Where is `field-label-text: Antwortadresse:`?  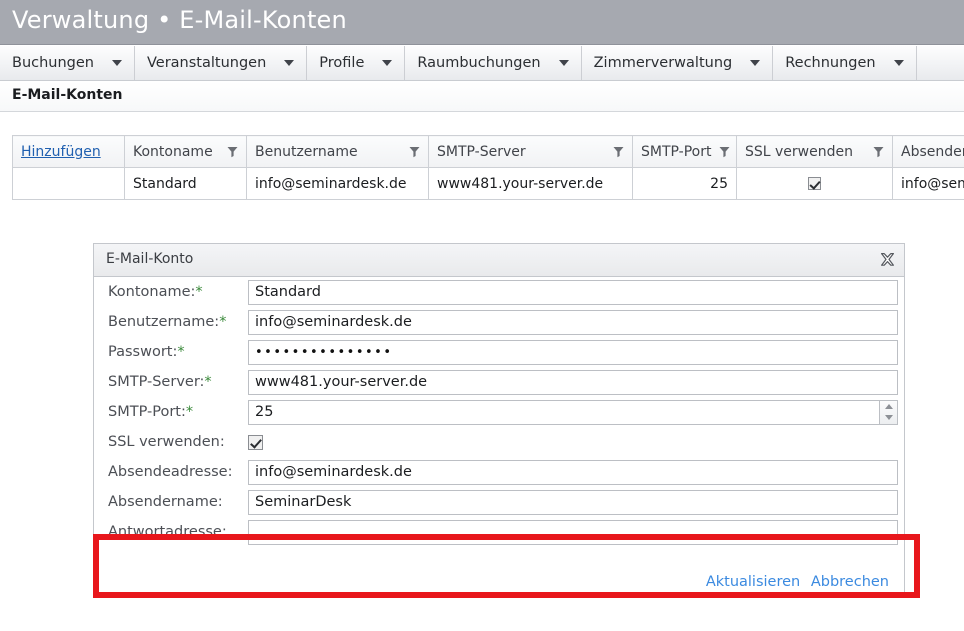
field-label-text: Antwortadresse: is located at coordinates (167, 532).